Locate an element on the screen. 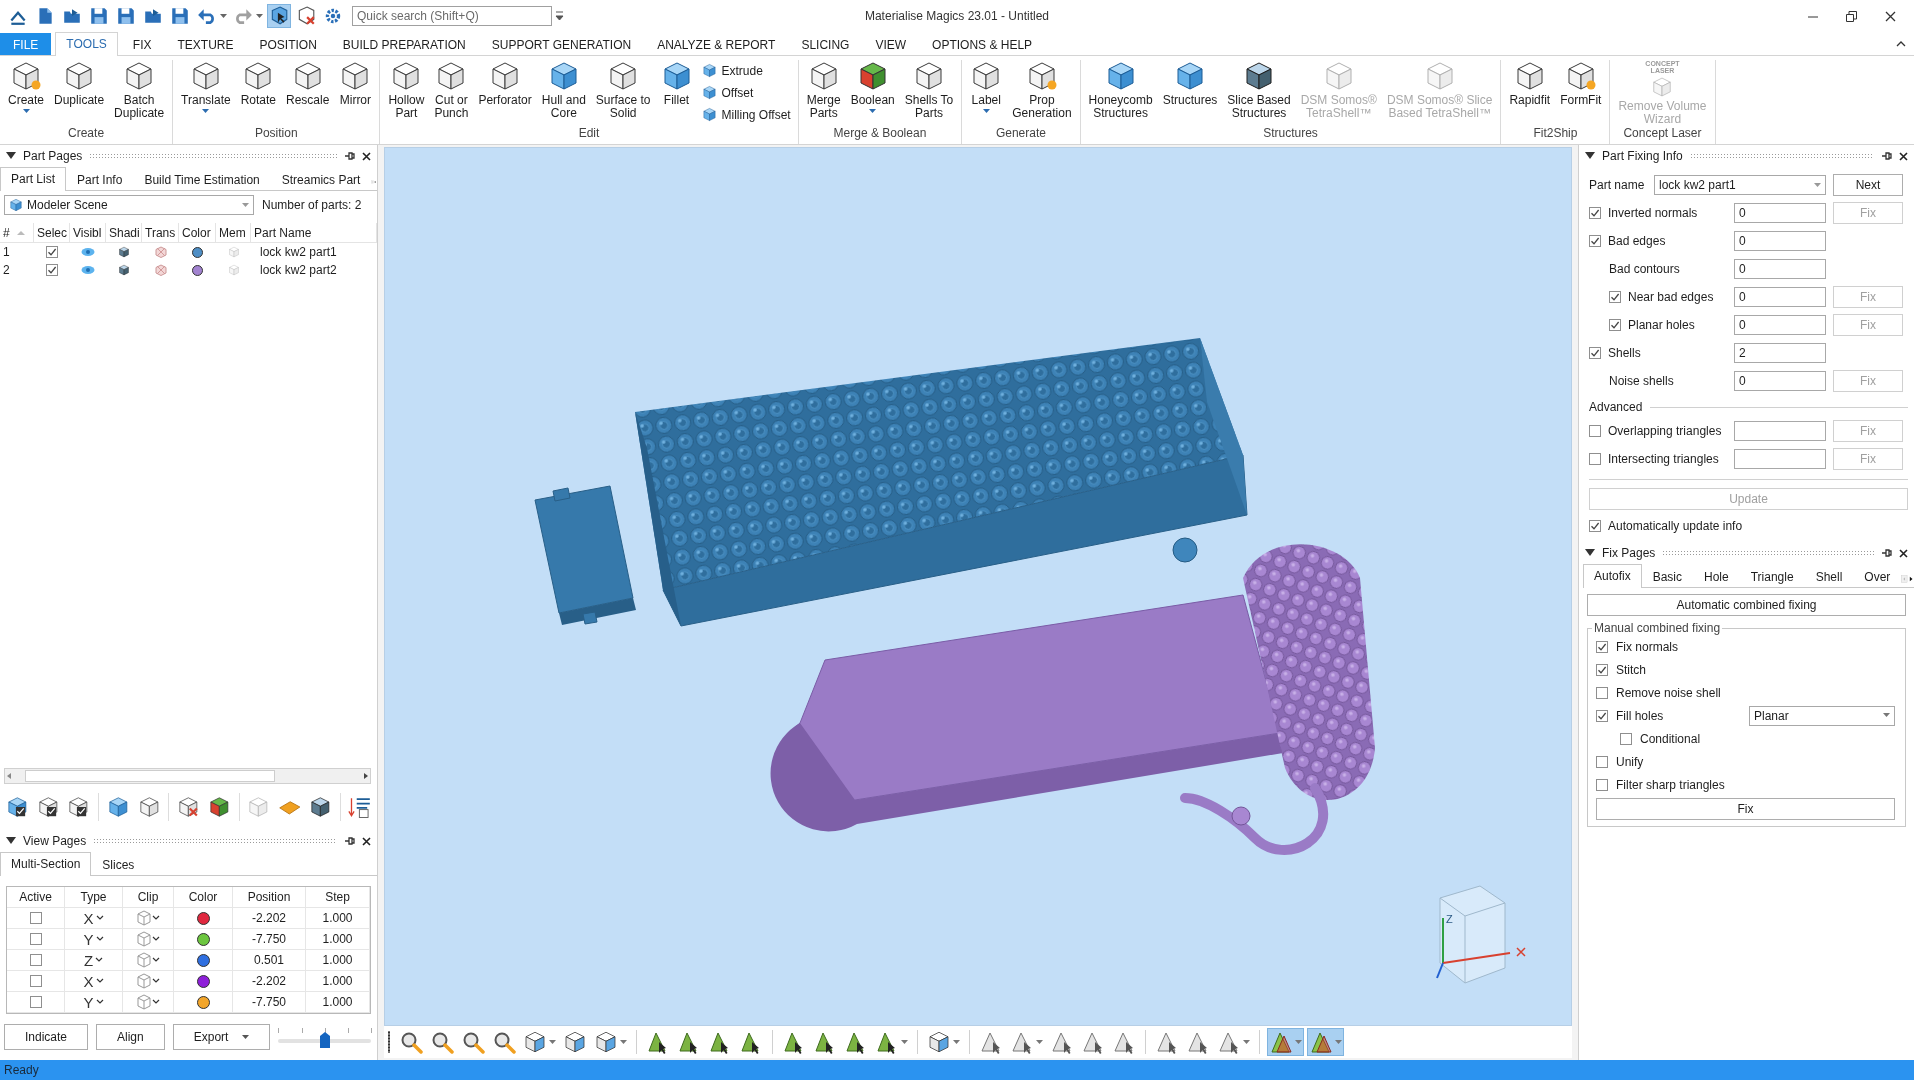 Image resolution: width=1914 pixels, height=1080 pixels. ribbon-button: Structures is located at coordinates (1190, 83).